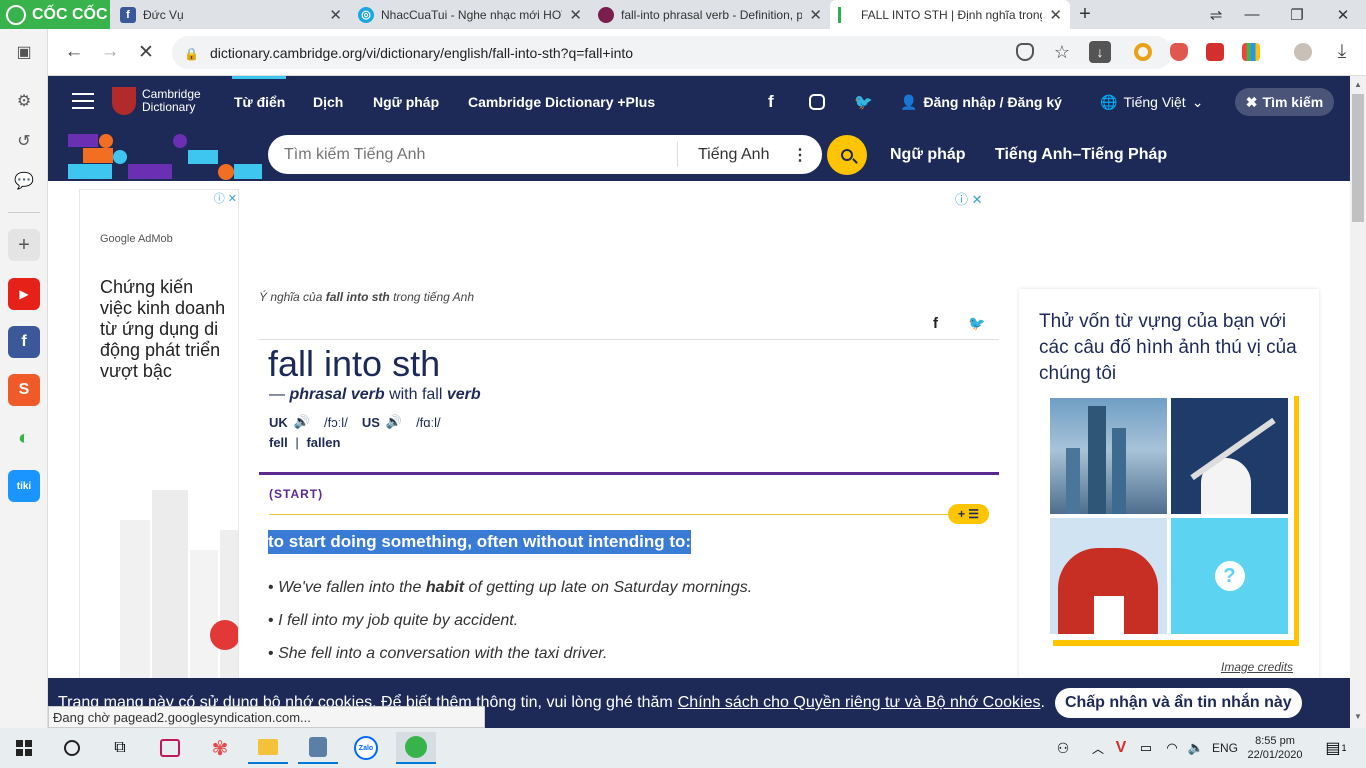 The width and height of the screenshot is (1366, 768). I want to click on search-input, so click(484, 154).